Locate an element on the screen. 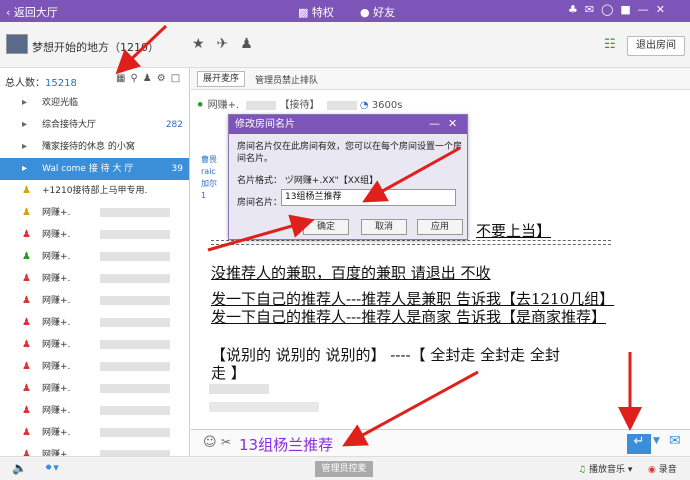 The height and width of the screenshot is (480, 690). member-name: 殲家接待的休息 的小窝 is located at coordinates (88, 147).